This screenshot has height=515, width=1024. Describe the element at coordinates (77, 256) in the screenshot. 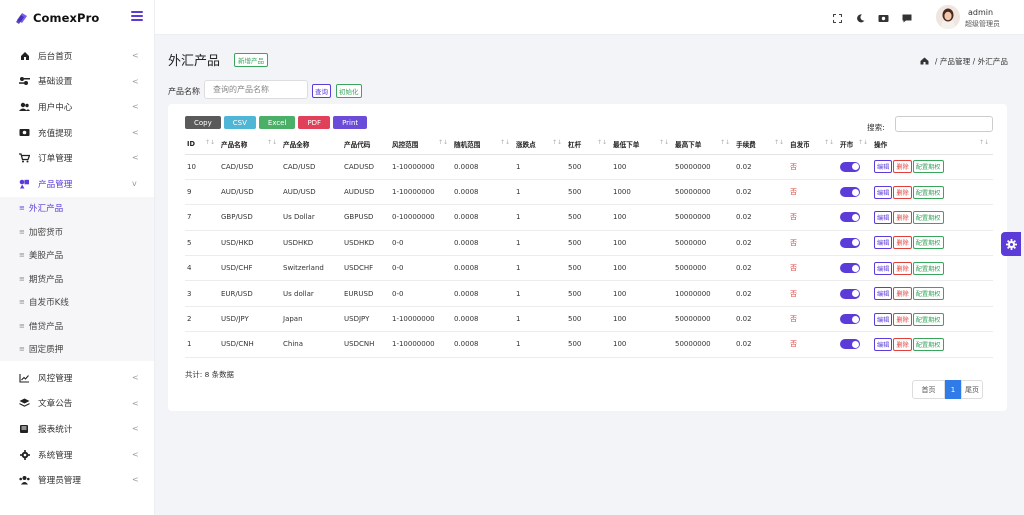

I see `submenu-item-us-stocks: ≡ 美股产品` at that location.